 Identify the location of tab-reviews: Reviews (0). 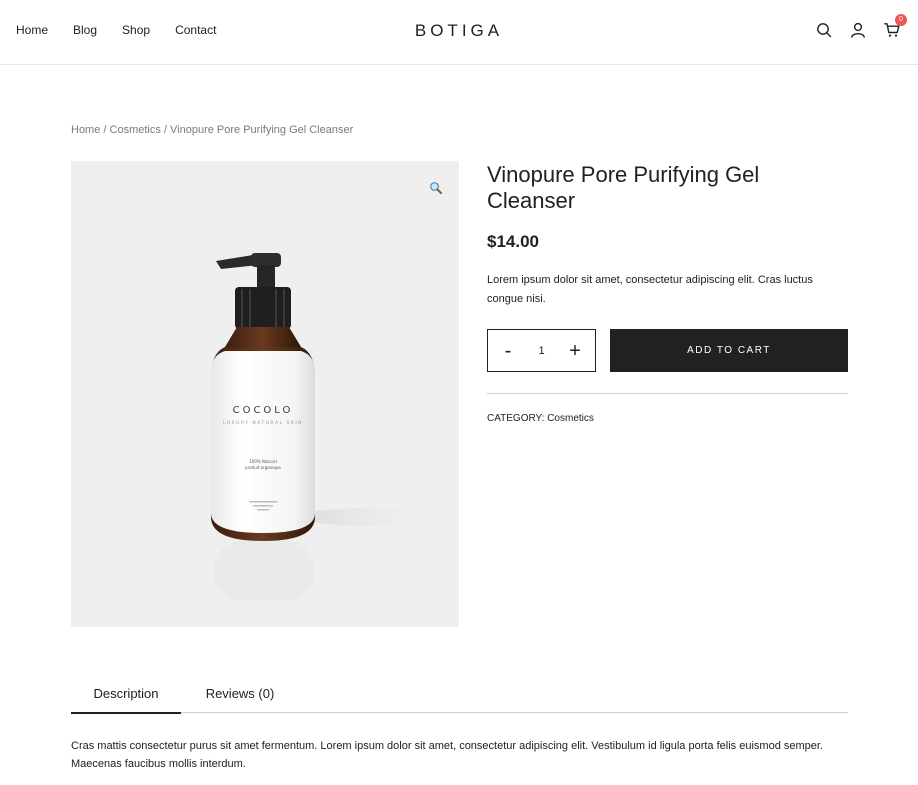
(240, 694).